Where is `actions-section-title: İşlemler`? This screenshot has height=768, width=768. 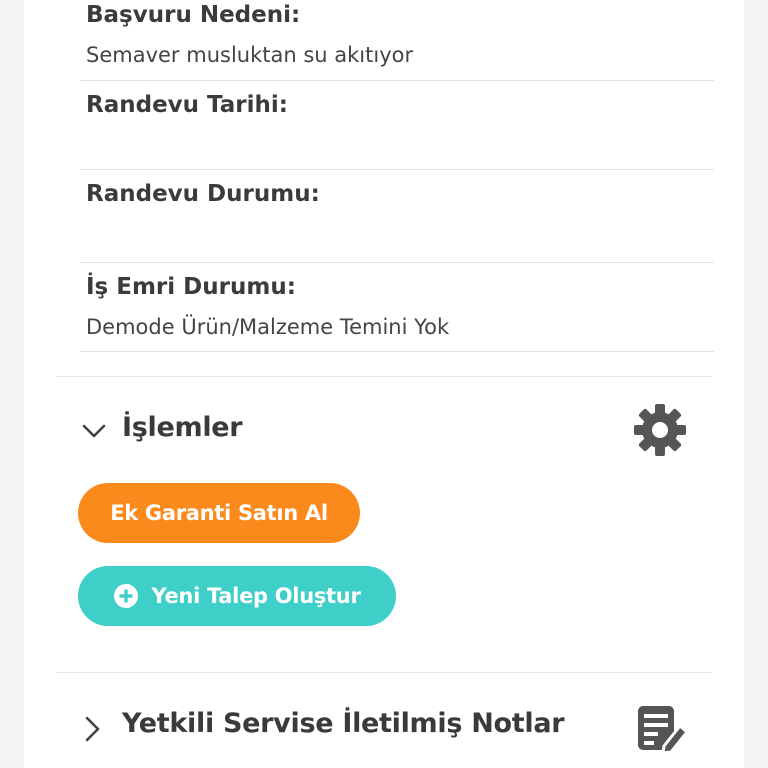
actions-section-title: İşlemler is located at coordinates (182, 427).